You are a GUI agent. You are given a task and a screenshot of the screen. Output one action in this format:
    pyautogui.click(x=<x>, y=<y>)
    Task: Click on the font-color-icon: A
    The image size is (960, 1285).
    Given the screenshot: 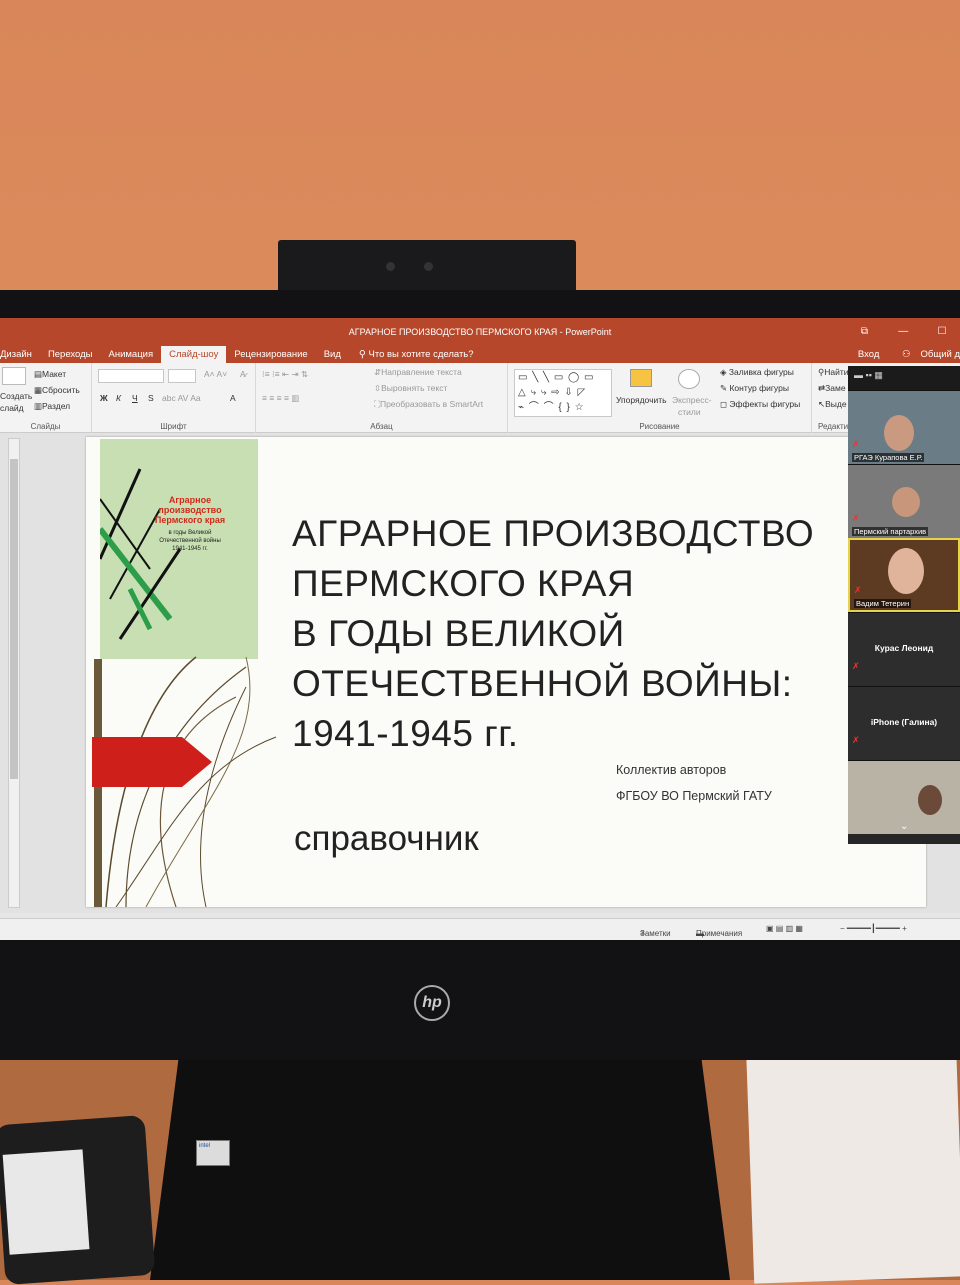 What is the action you would take?
    pyautogui.click(x=233, y=398)
    